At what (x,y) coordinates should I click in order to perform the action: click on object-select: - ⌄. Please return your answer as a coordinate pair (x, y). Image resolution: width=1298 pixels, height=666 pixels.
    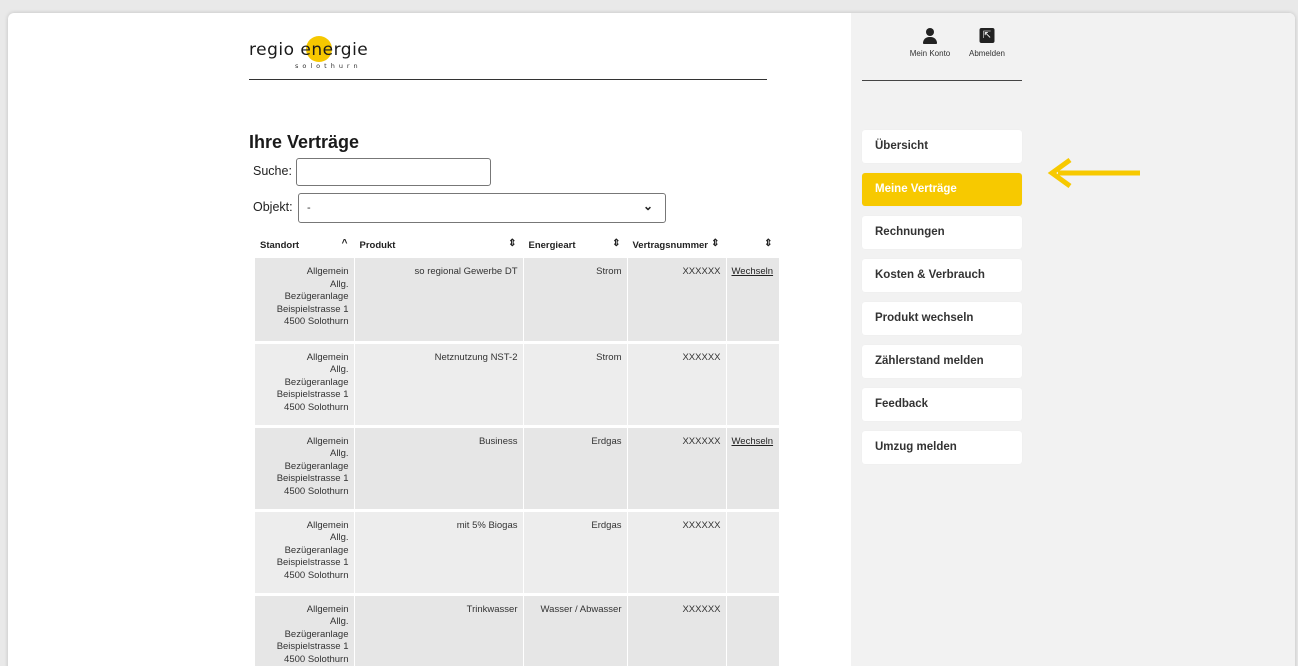
    Looking at the image, I should click on (482, 208).